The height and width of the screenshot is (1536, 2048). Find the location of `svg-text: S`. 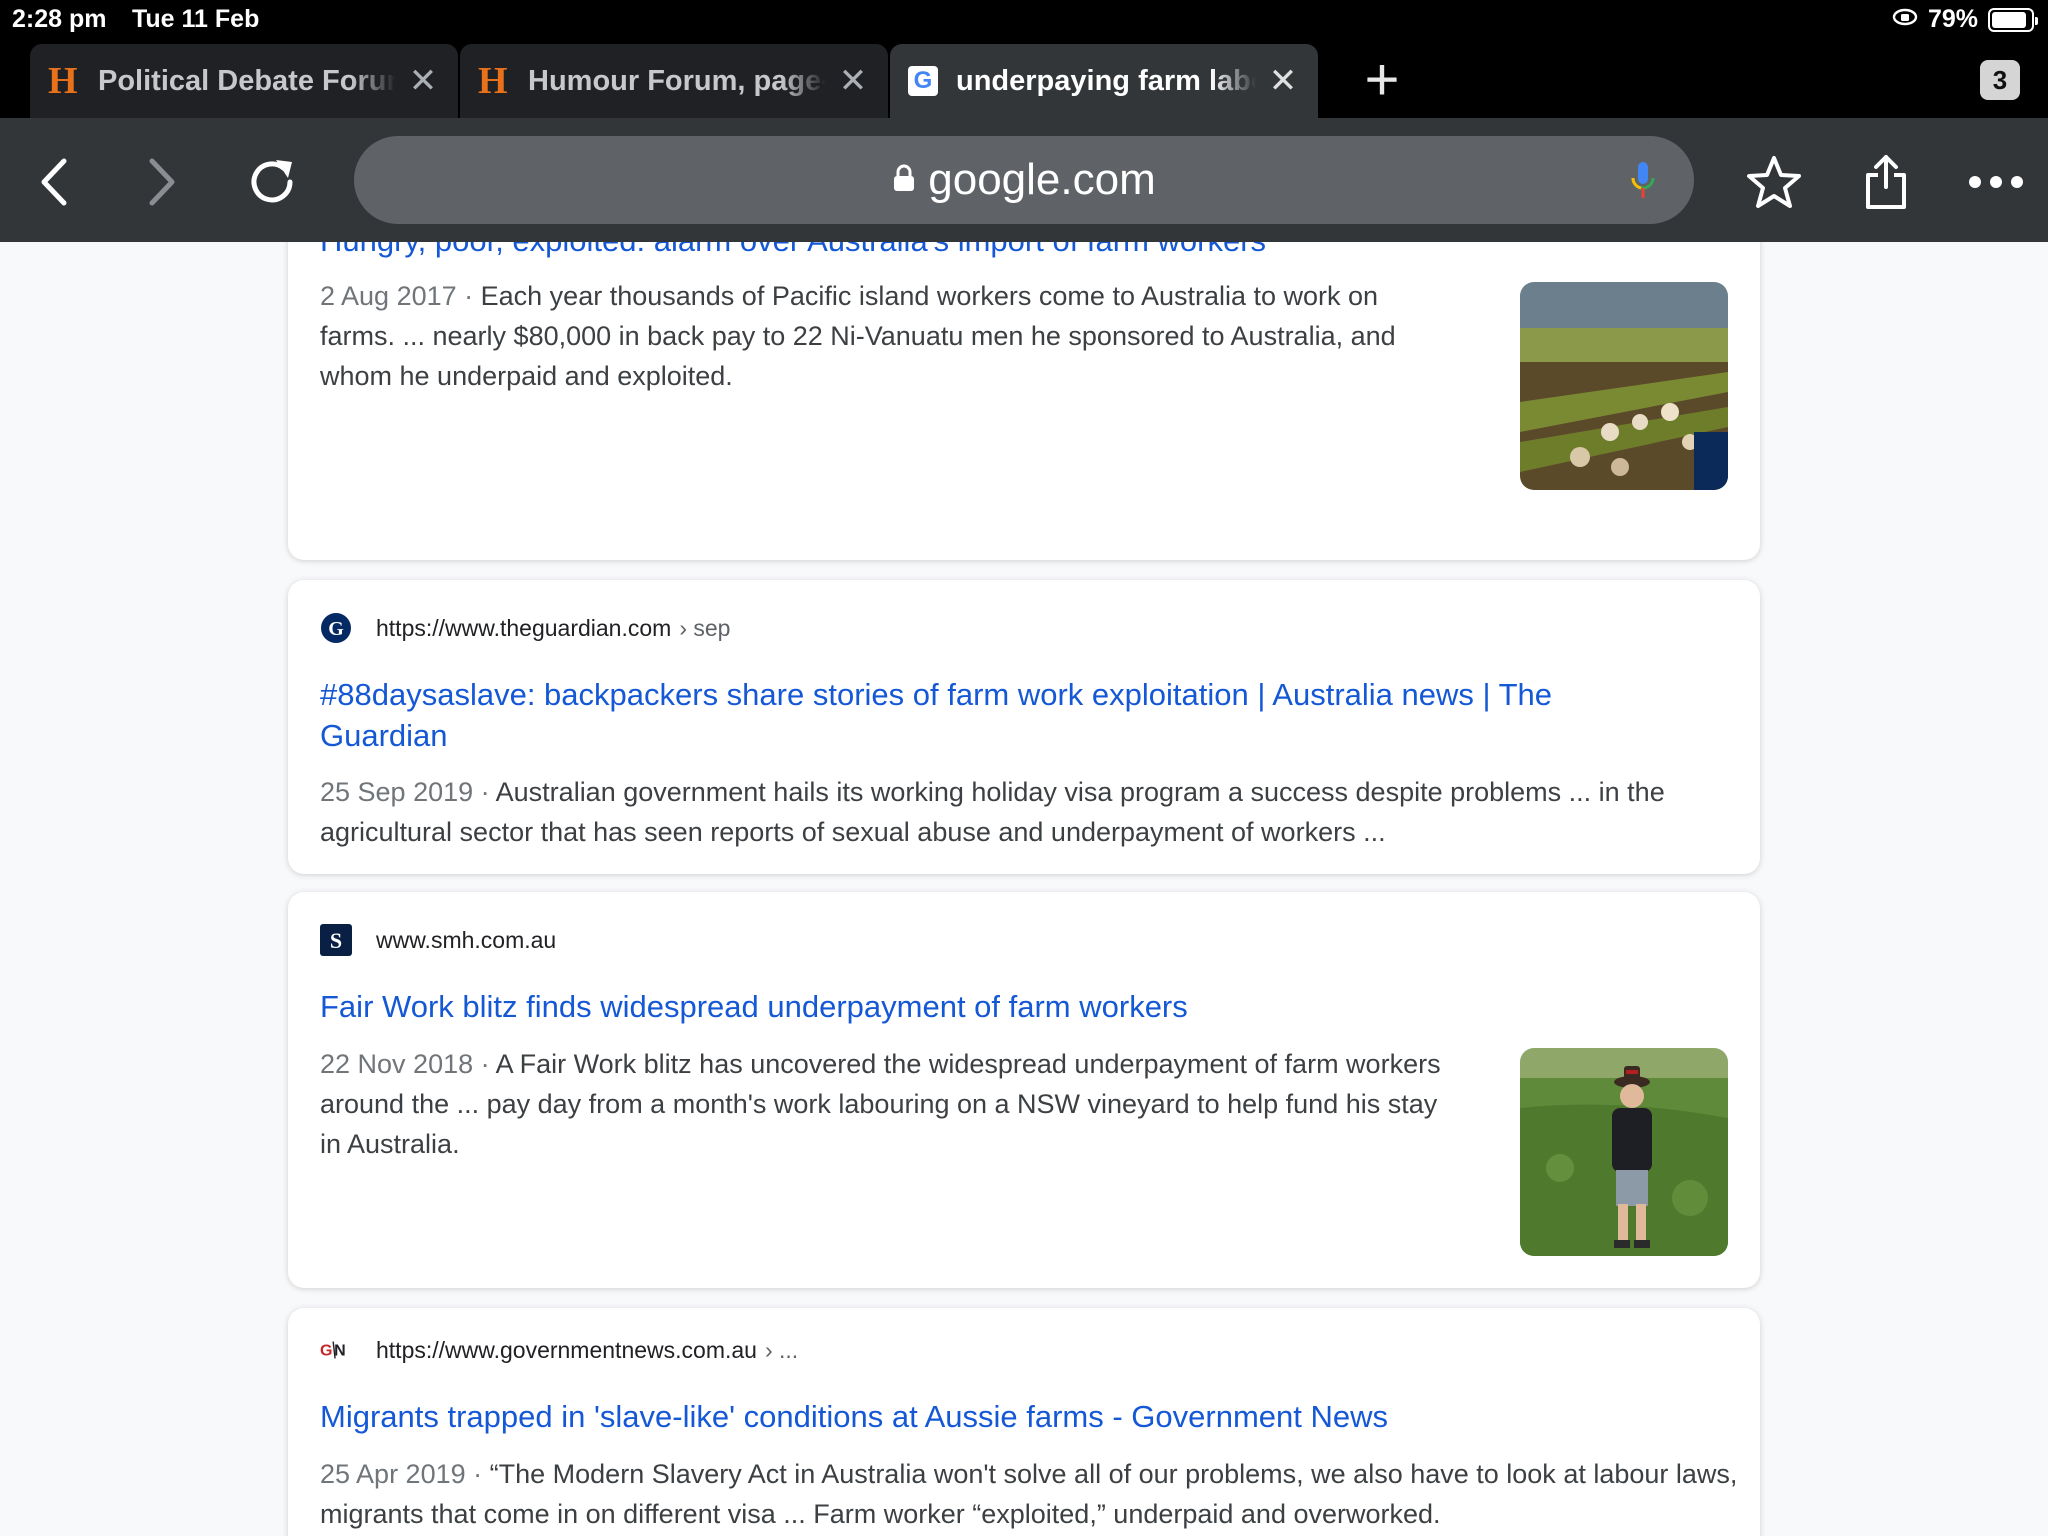

svg-text: S is located at coordinates (336, 940).